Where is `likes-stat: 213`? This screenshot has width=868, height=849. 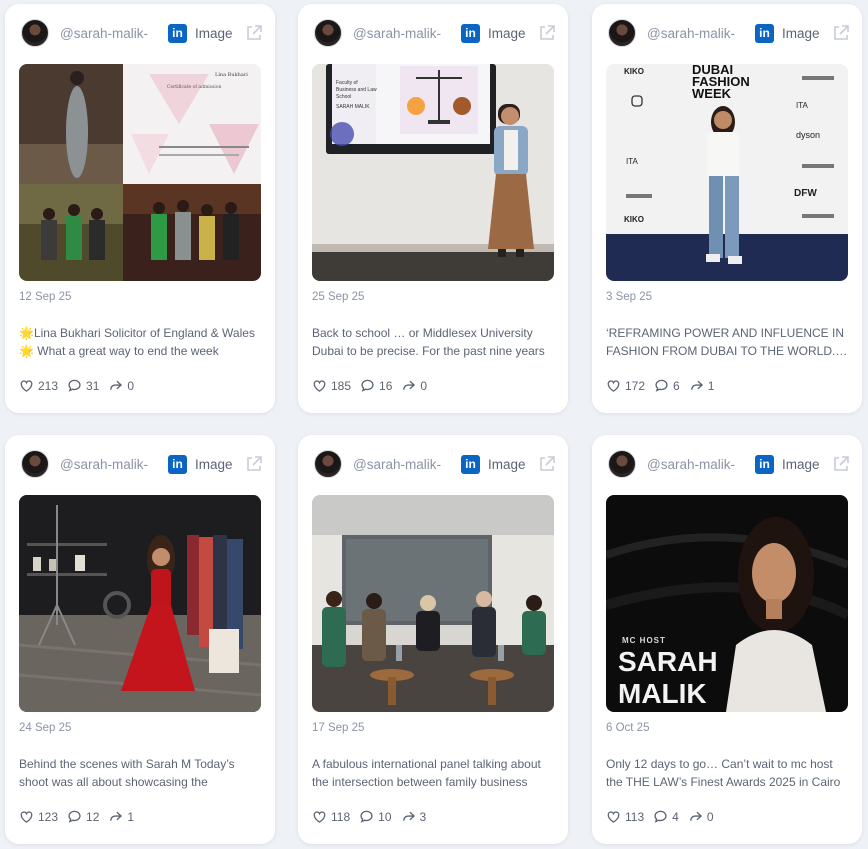
likes-stat: 213 is located at coordinates (38, 385).